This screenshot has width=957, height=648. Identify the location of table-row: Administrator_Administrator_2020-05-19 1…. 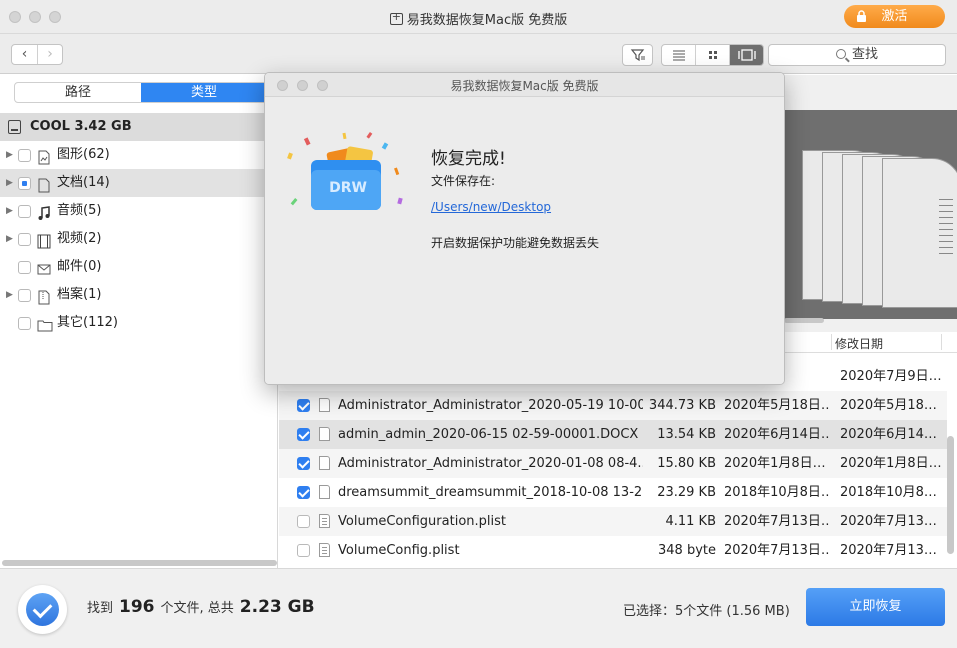
(613, 405).